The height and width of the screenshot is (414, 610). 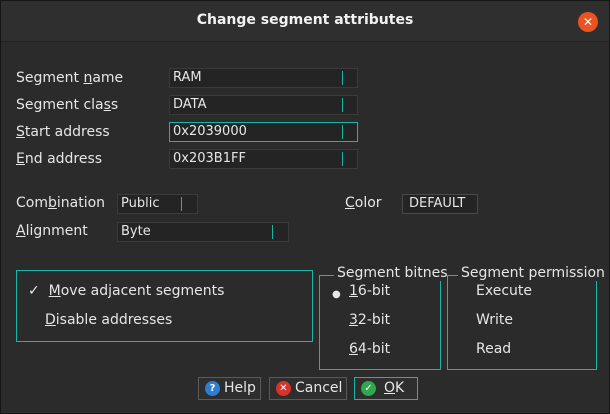 I want to click on disable-addresses-checkbox: Disable addresses, so click(x=108, y=320).